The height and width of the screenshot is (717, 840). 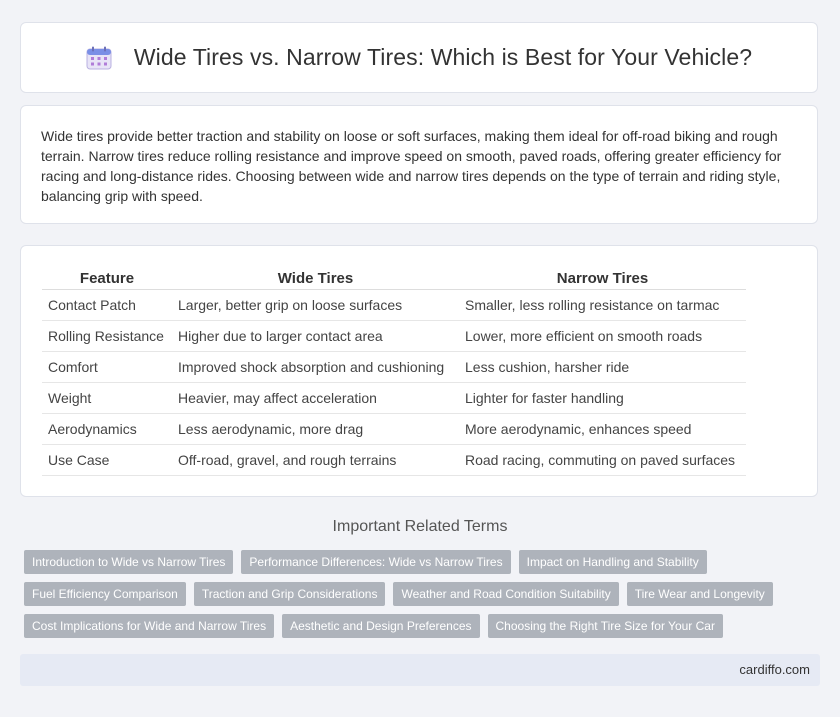 What do you see at coordinates (107, 305) in the screenshot?
I see `feature-cell: Contact Patch` at bounding box center [107, 305].